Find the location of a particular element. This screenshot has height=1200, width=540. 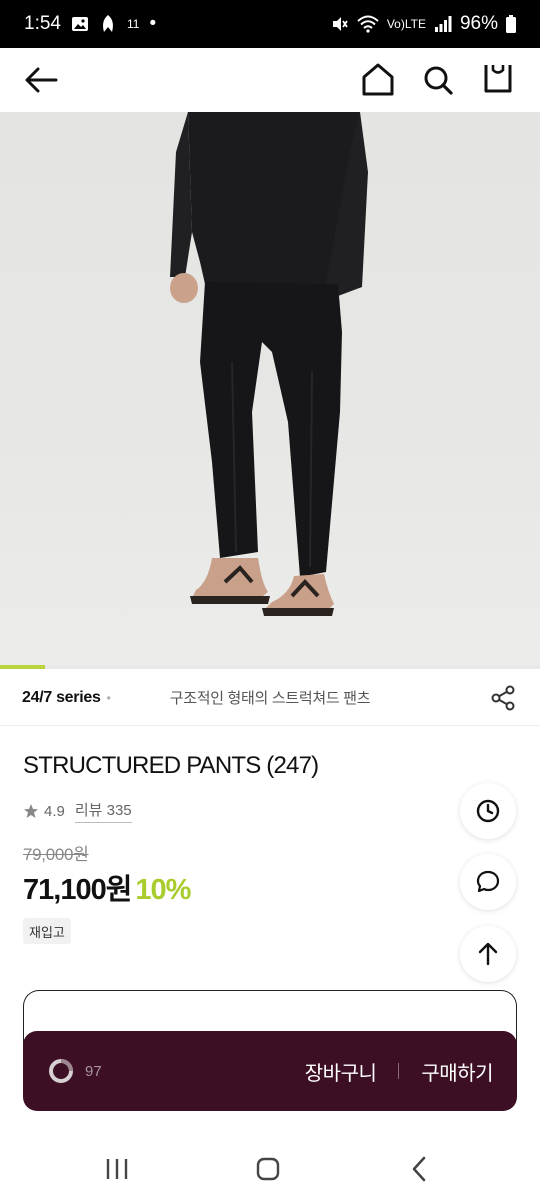

clock-icon is located at coordinates (488, 811).